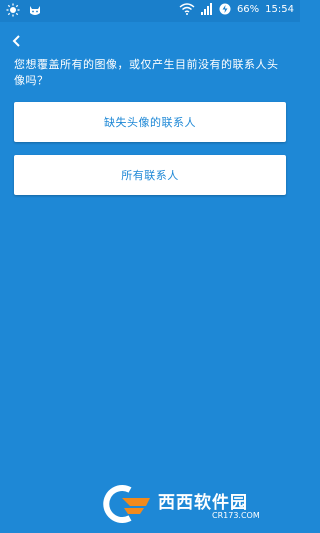 This screenshot has height=533, width=320. Describe the element at coordinates (146, 72) in the screenshot. I see `prompt-text: 您想覆盖所有的图像，或仅产生目前没有的联系人头像吗？` at that location.